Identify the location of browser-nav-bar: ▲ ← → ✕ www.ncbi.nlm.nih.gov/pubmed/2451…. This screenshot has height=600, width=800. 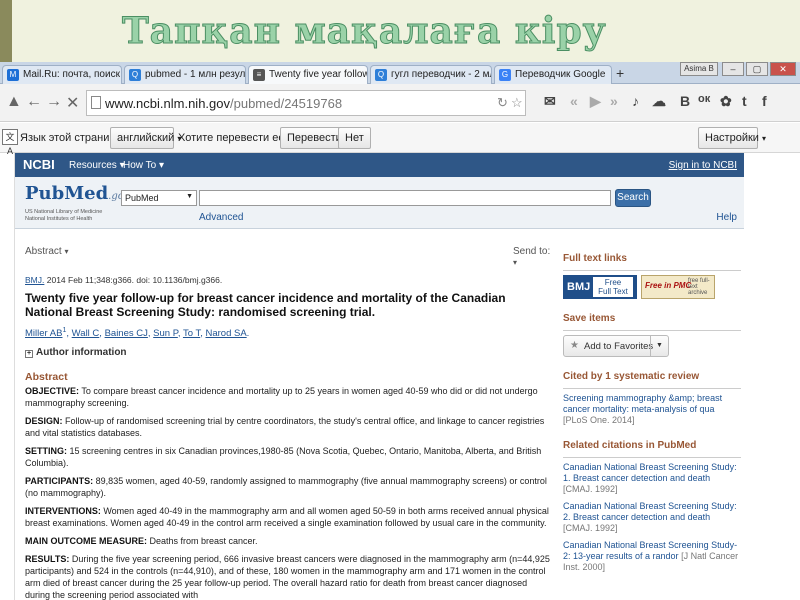
(400, 103).